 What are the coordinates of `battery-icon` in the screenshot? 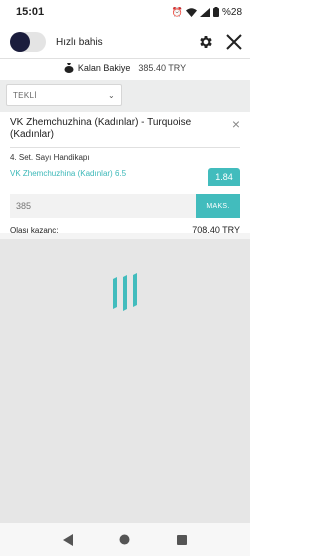 It's located at (215, 12).